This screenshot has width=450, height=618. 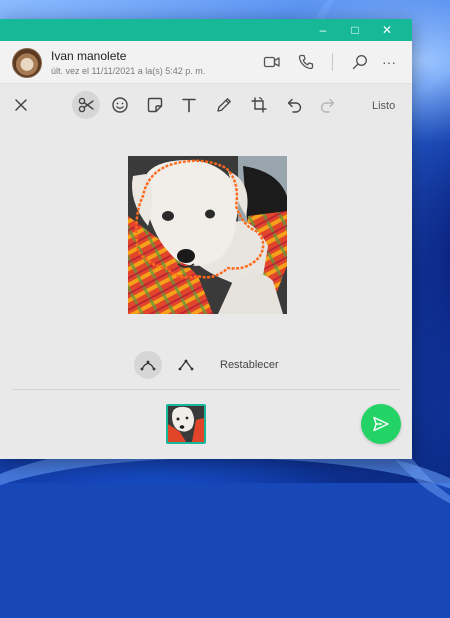 What do you see at coordinates (272, 62) in the screenshot?
I see `video-call-icon` at bounding box center [272, 62].